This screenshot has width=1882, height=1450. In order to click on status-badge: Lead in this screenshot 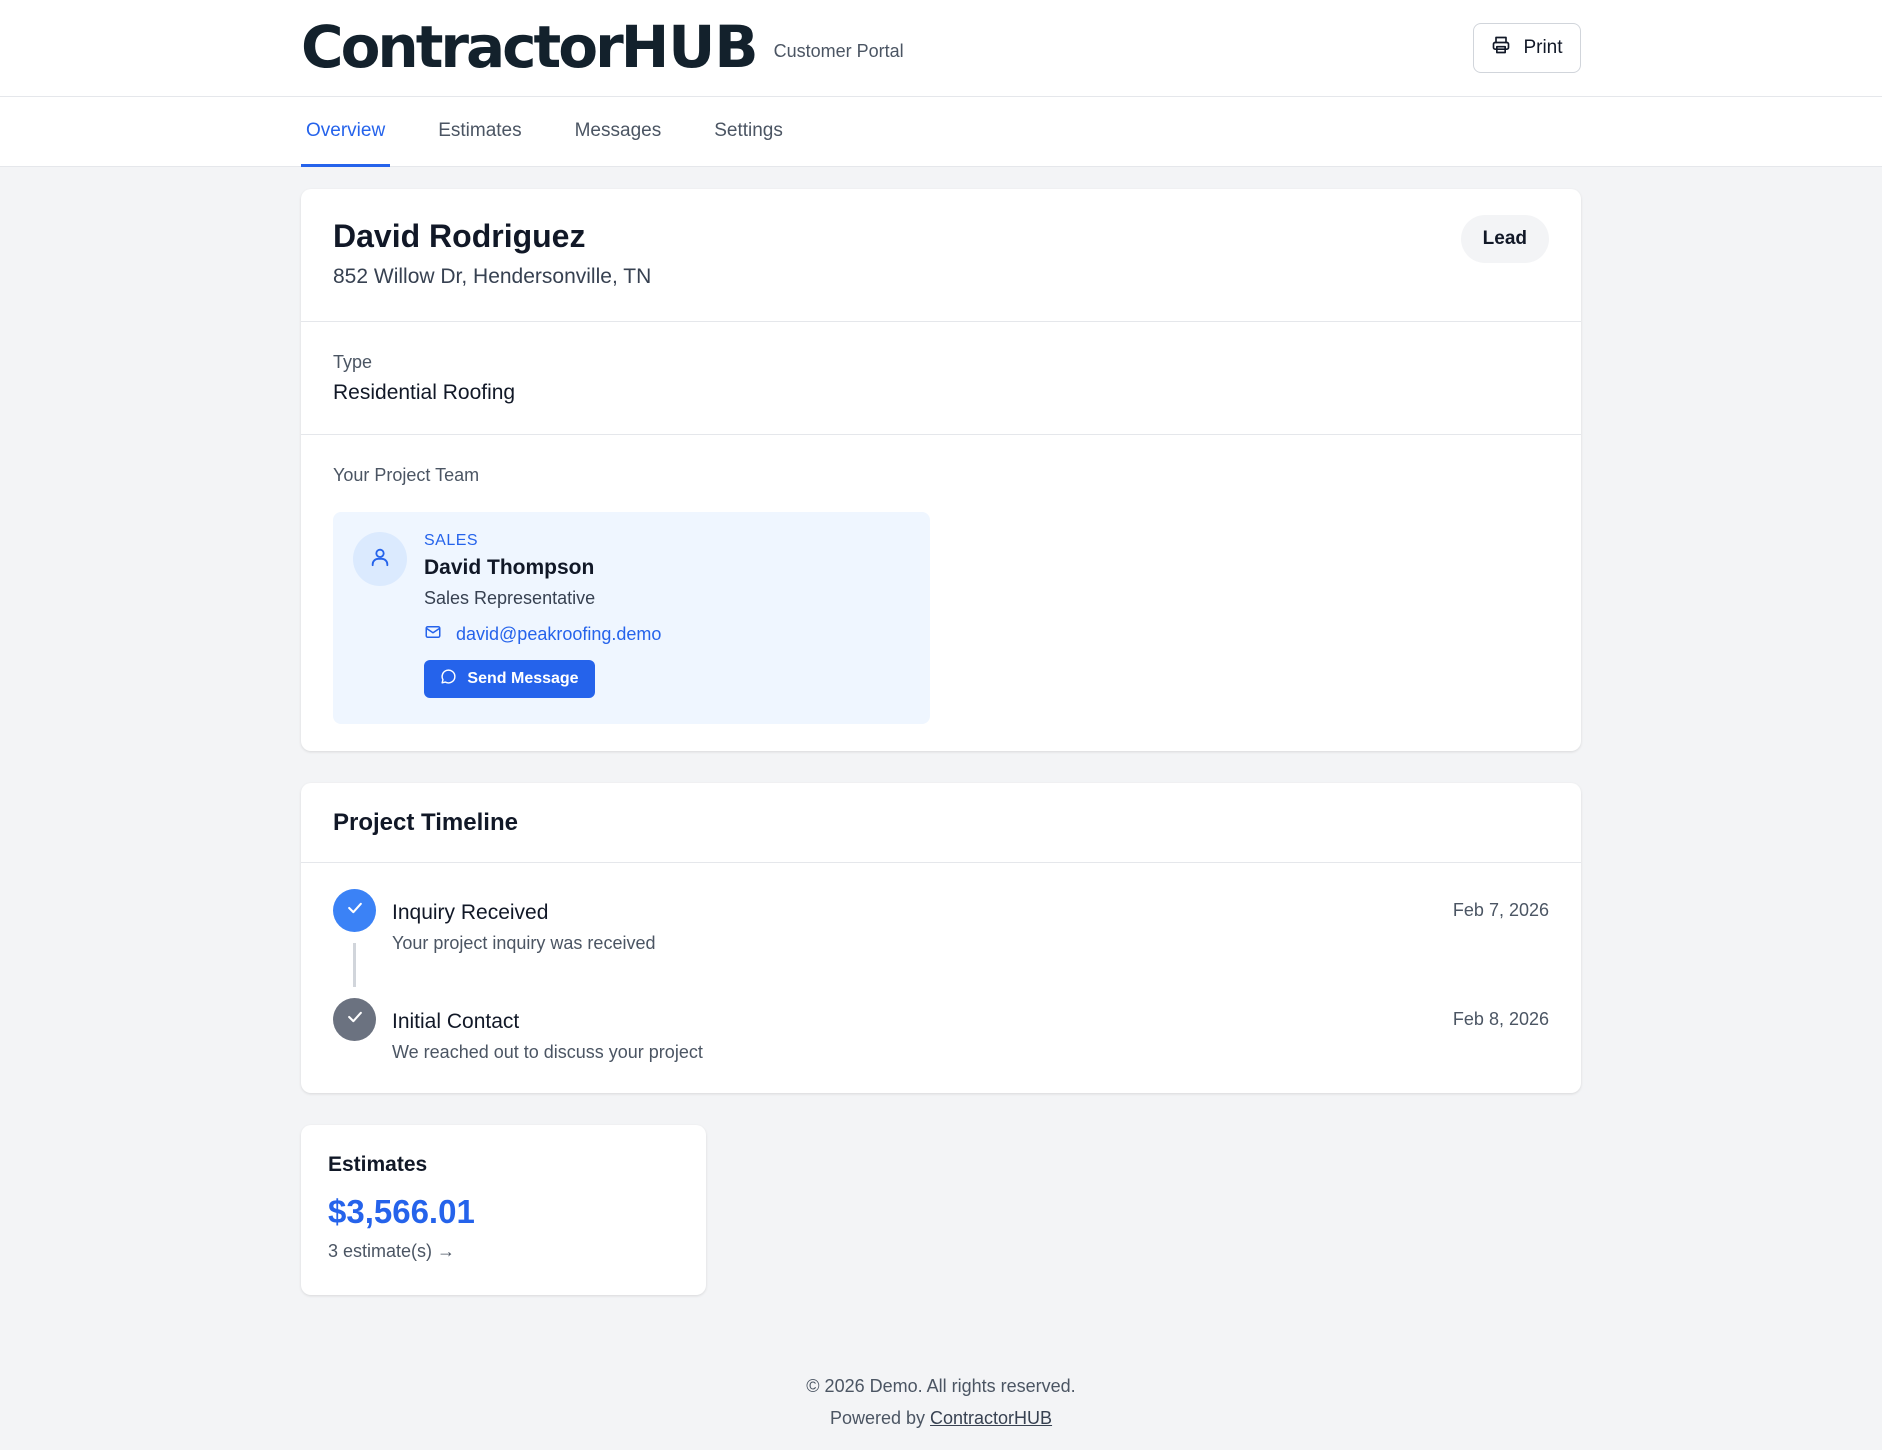, I will do `click(1504, 239)`.